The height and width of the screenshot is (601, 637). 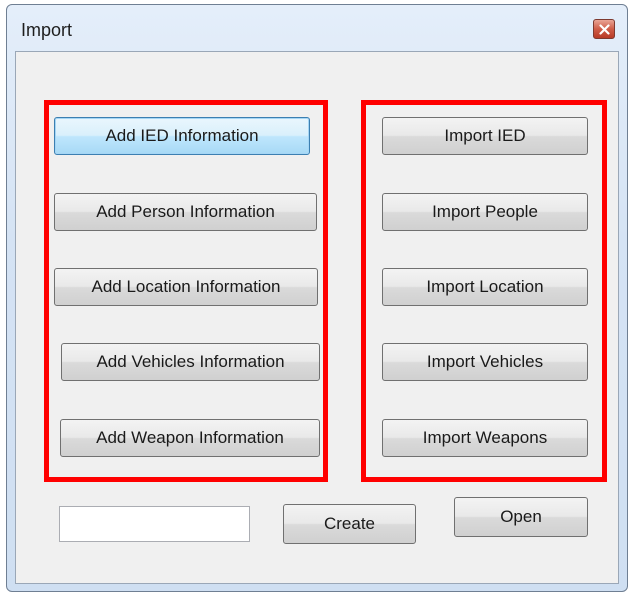 What do you see at coordinates (186, 287) in the screenshot?
I see `add-location-information-button: Add Location Information` at bounding box center [186, 287].